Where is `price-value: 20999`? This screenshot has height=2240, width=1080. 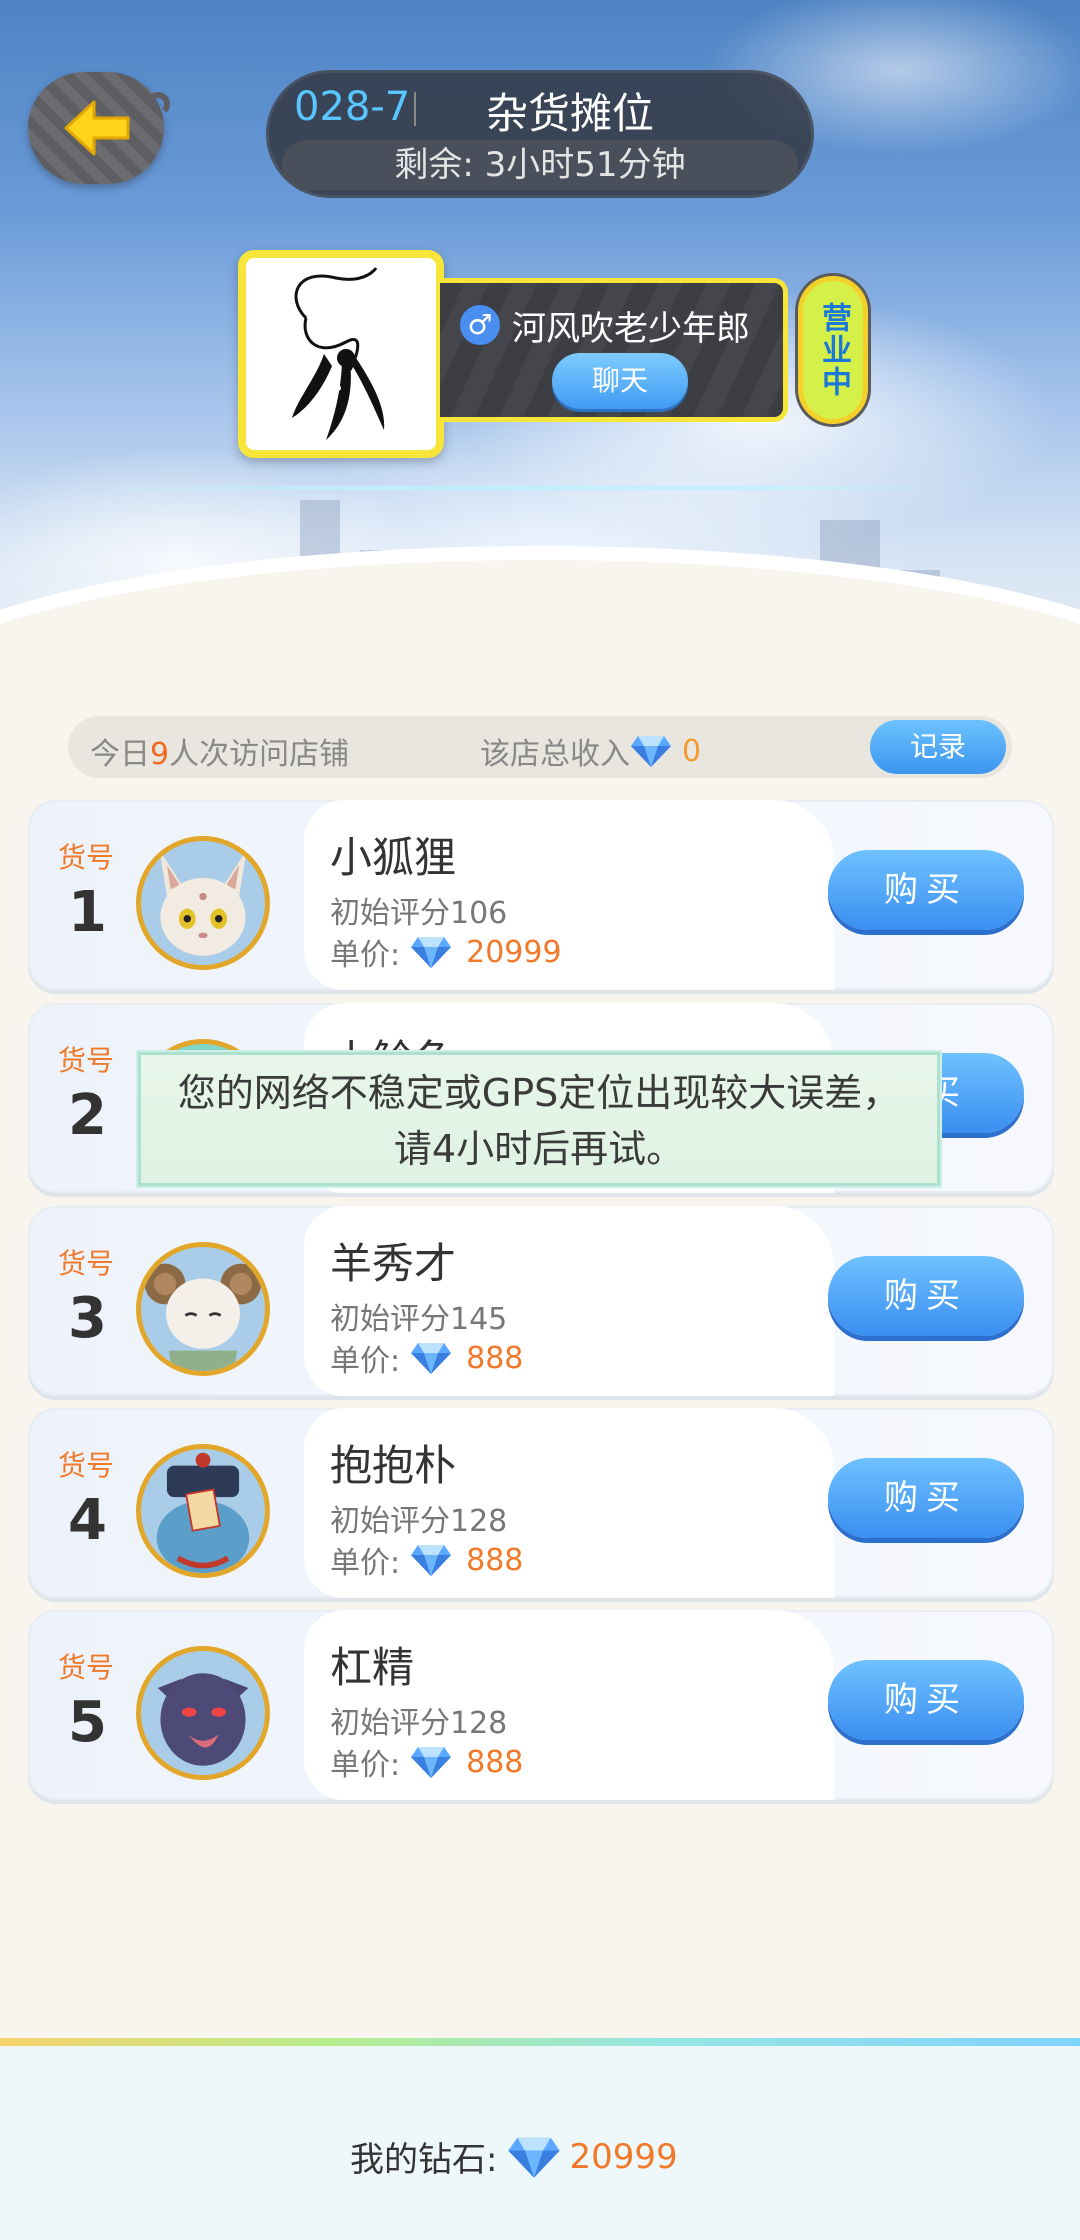
price-value: 20999 is located at coordinates (514, 952).